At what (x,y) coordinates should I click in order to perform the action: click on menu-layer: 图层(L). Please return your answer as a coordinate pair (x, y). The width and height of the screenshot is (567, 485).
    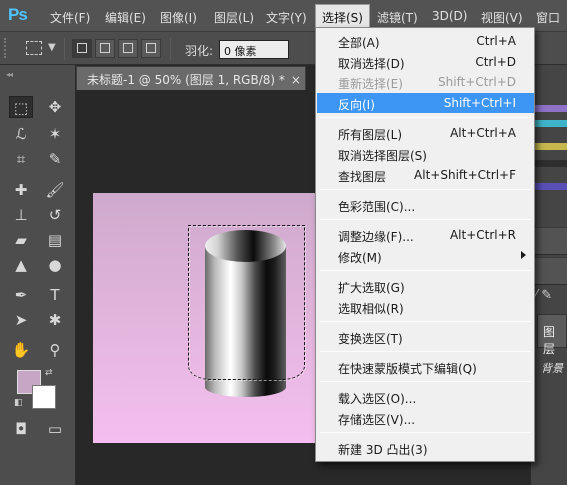
    Looking at the image, I should click on (234, 17).